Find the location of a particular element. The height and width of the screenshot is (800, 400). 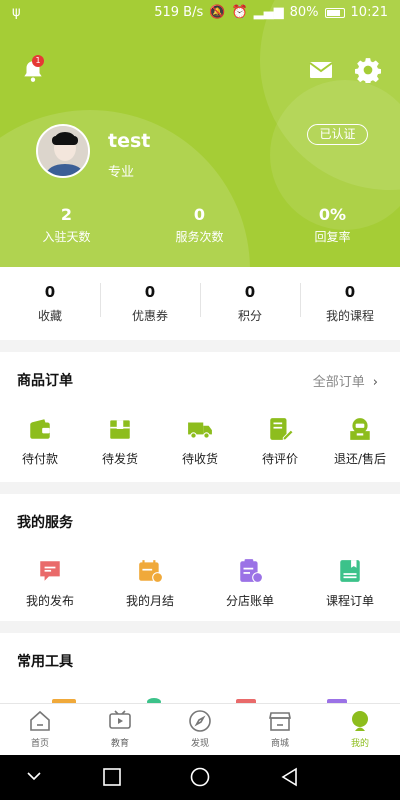

chevron-down-icon is located at coordinates (34, 776).